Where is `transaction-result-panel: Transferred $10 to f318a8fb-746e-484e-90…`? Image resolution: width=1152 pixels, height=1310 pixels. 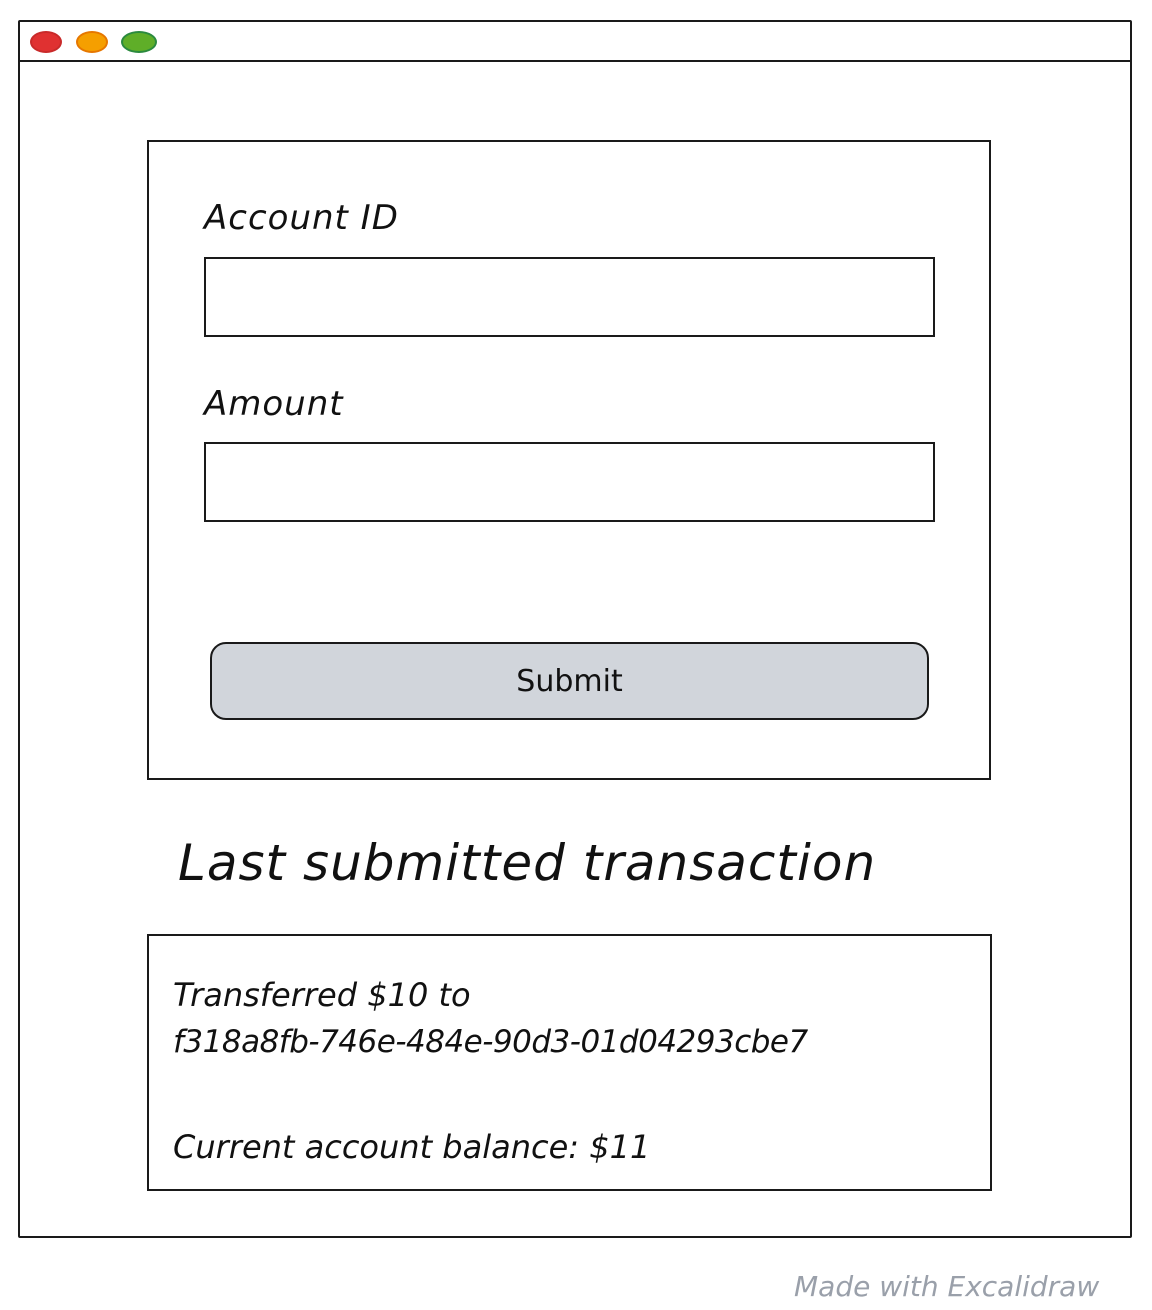 transaction-result-panel: Transferred $10 to f318a8fb-746e-484e-90… is located at coordinates (569, 1062).